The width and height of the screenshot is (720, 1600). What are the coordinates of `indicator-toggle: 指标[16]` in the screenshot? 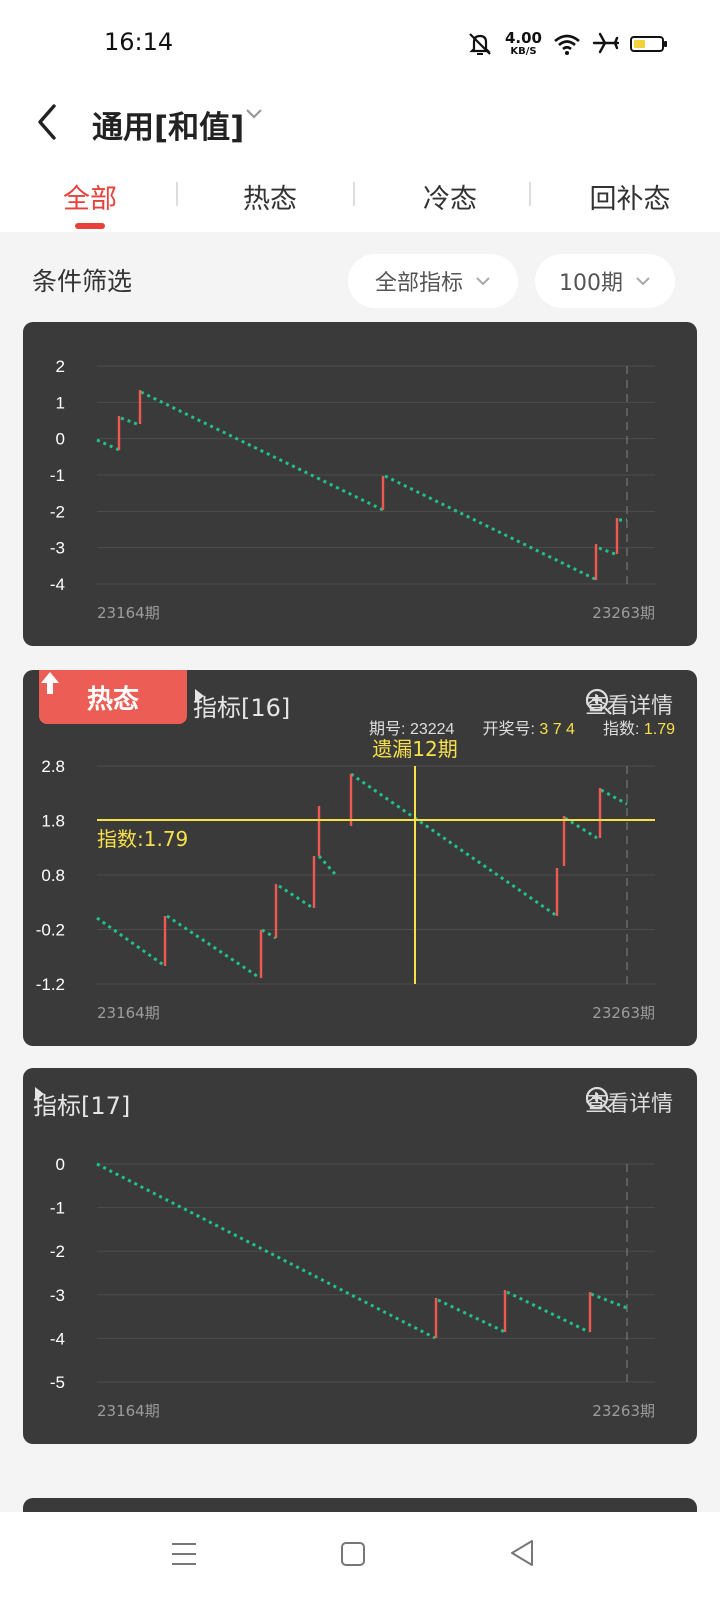 It's located at (241, 705).